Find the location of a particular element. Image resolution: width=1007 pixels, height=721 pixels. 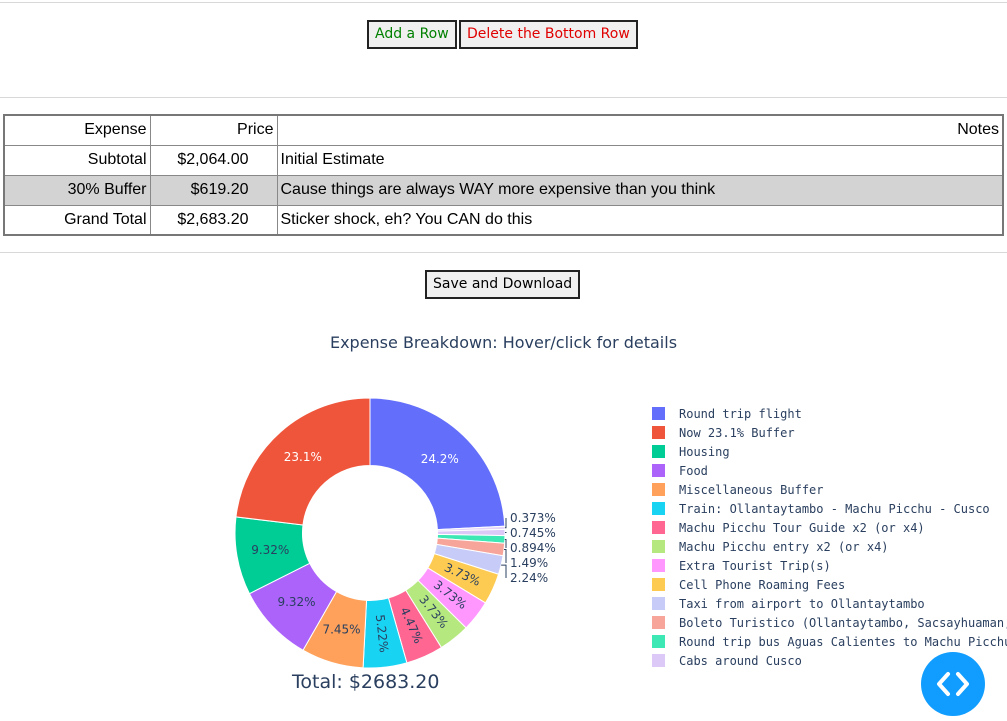

legend-item: Cell Phone Roaming Fees is located at coordinates (829, 584).